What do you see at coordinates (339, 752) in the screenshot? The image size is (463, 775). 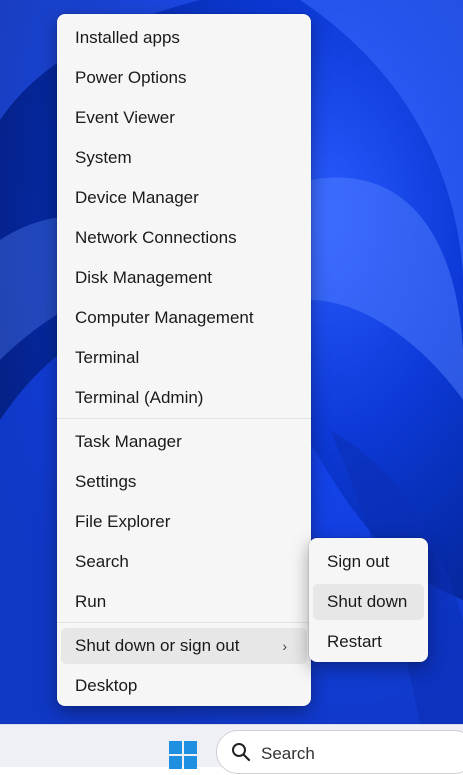 I see `taskbar-search-box: Search` at bounding box center [339, 752].